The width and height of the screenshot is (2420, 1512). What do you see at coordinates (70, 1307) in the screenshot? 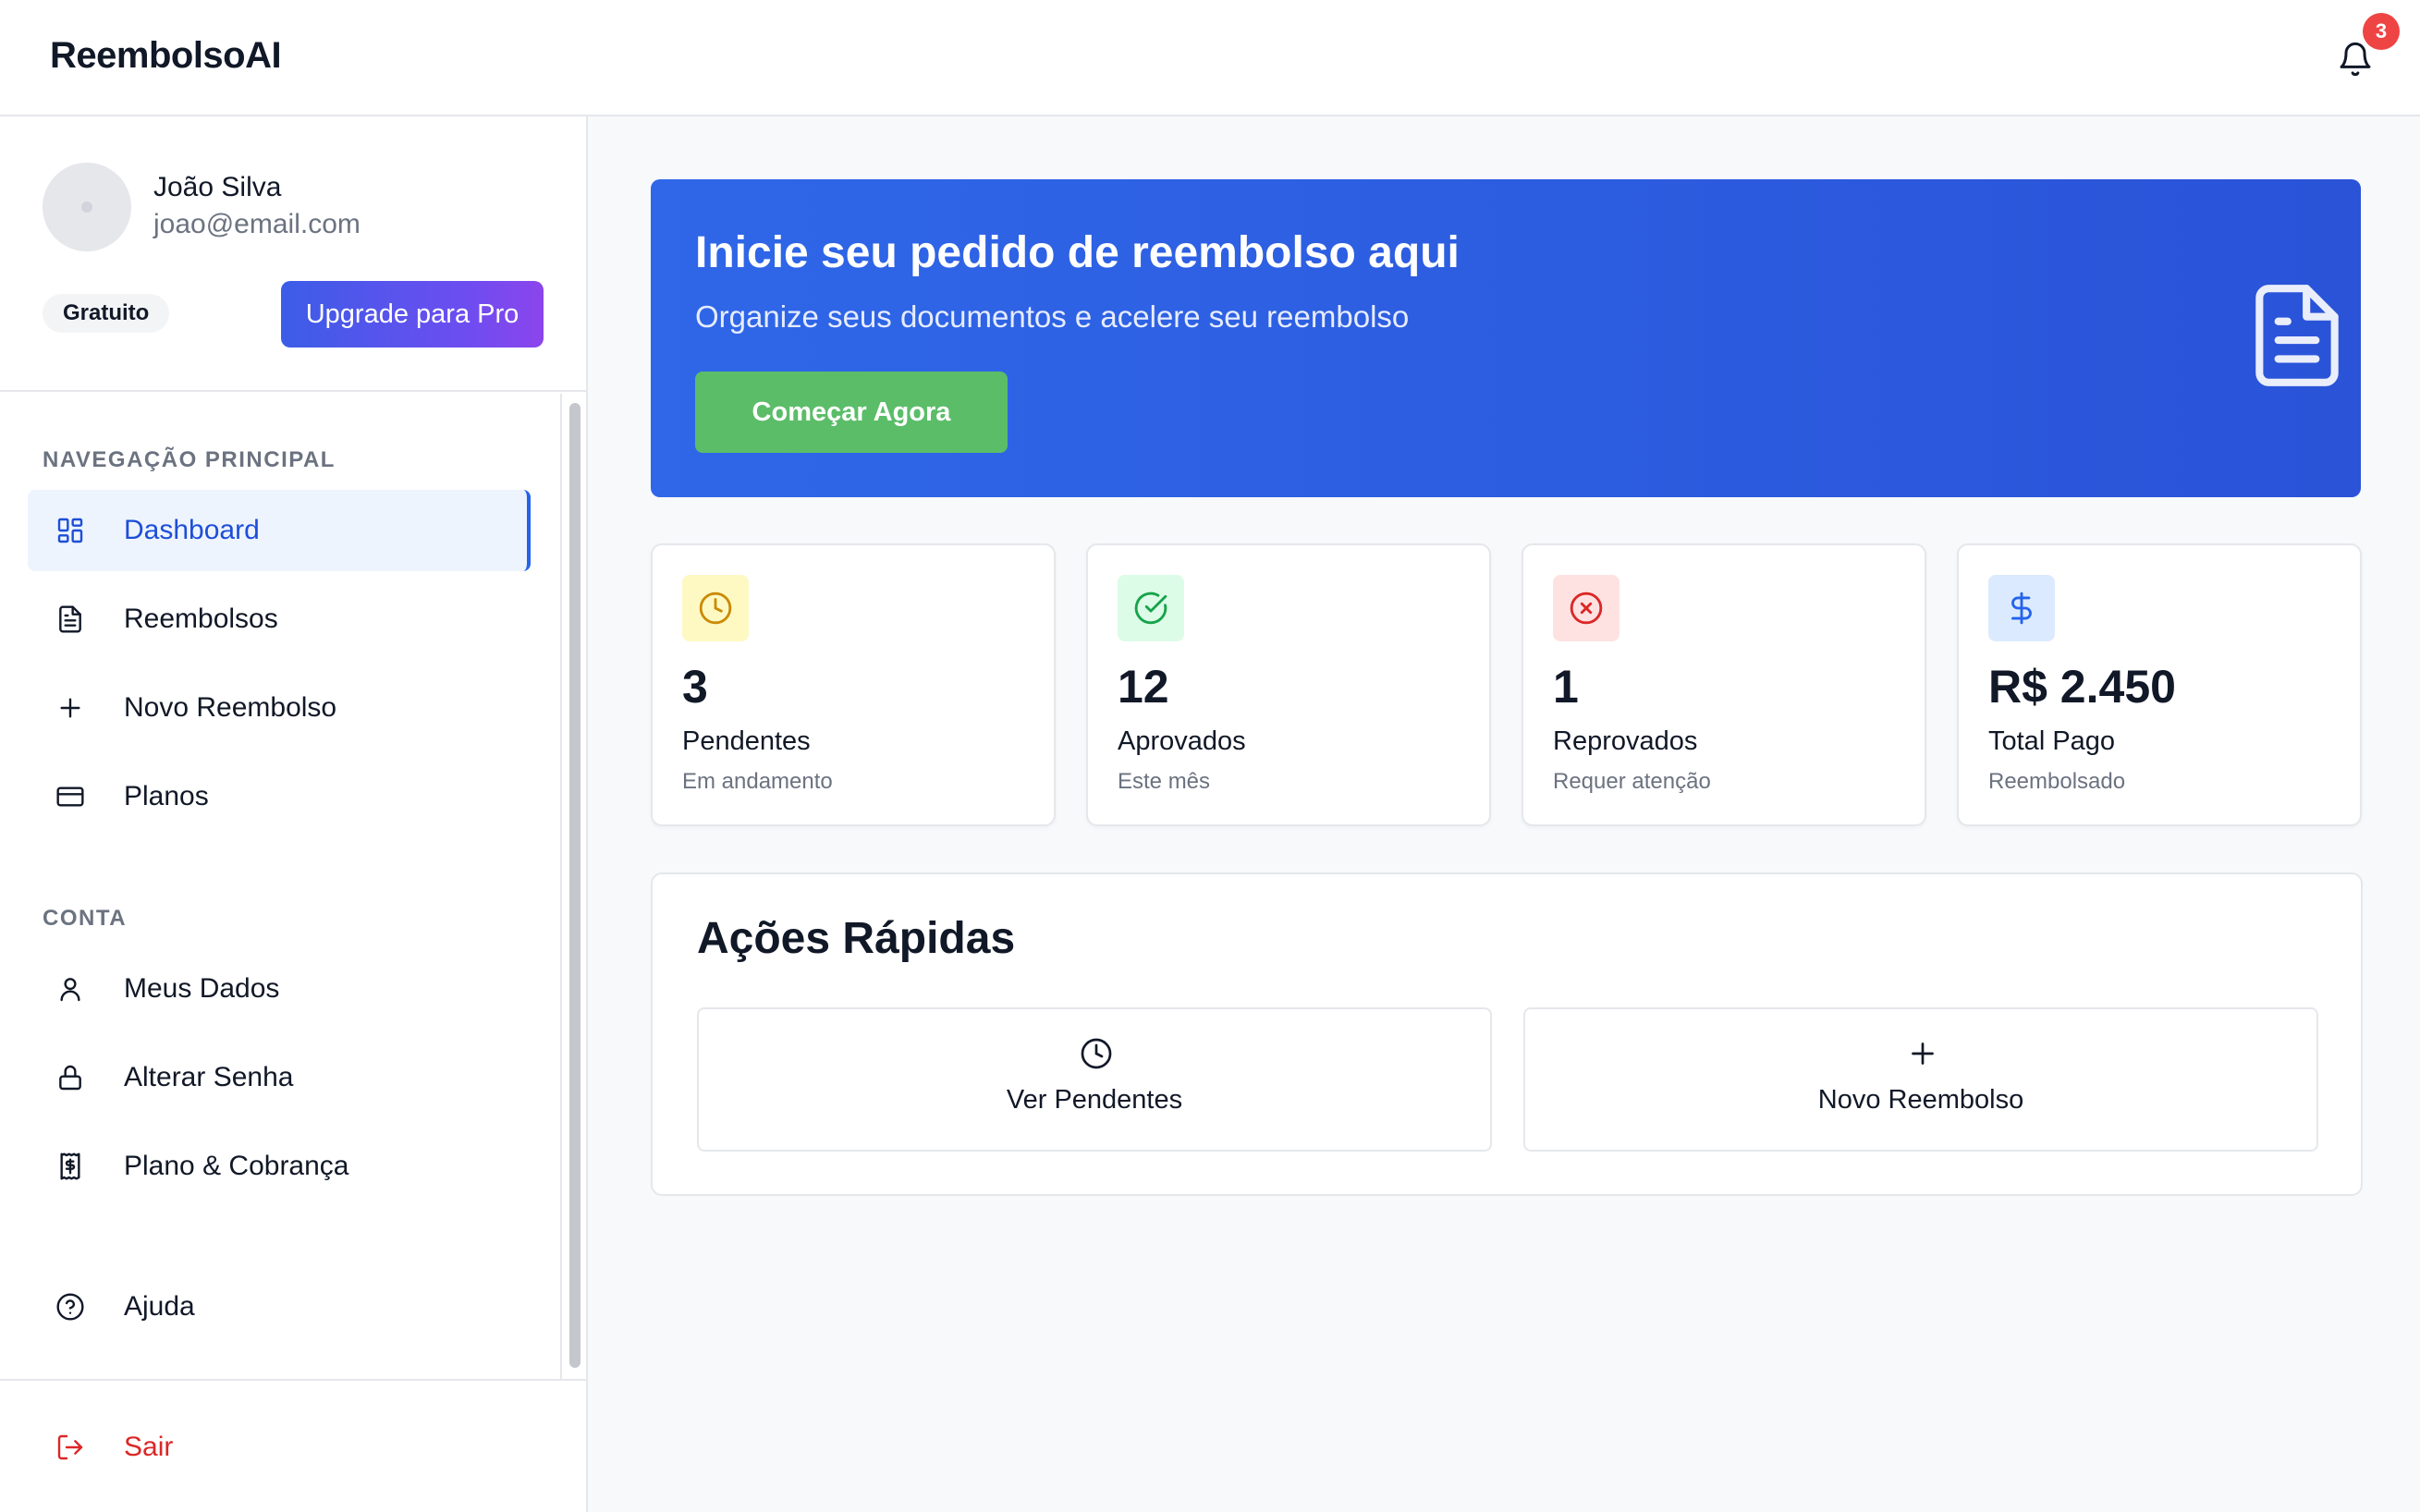
I see `help-circle-icon` at bounding box center [70, 1307].